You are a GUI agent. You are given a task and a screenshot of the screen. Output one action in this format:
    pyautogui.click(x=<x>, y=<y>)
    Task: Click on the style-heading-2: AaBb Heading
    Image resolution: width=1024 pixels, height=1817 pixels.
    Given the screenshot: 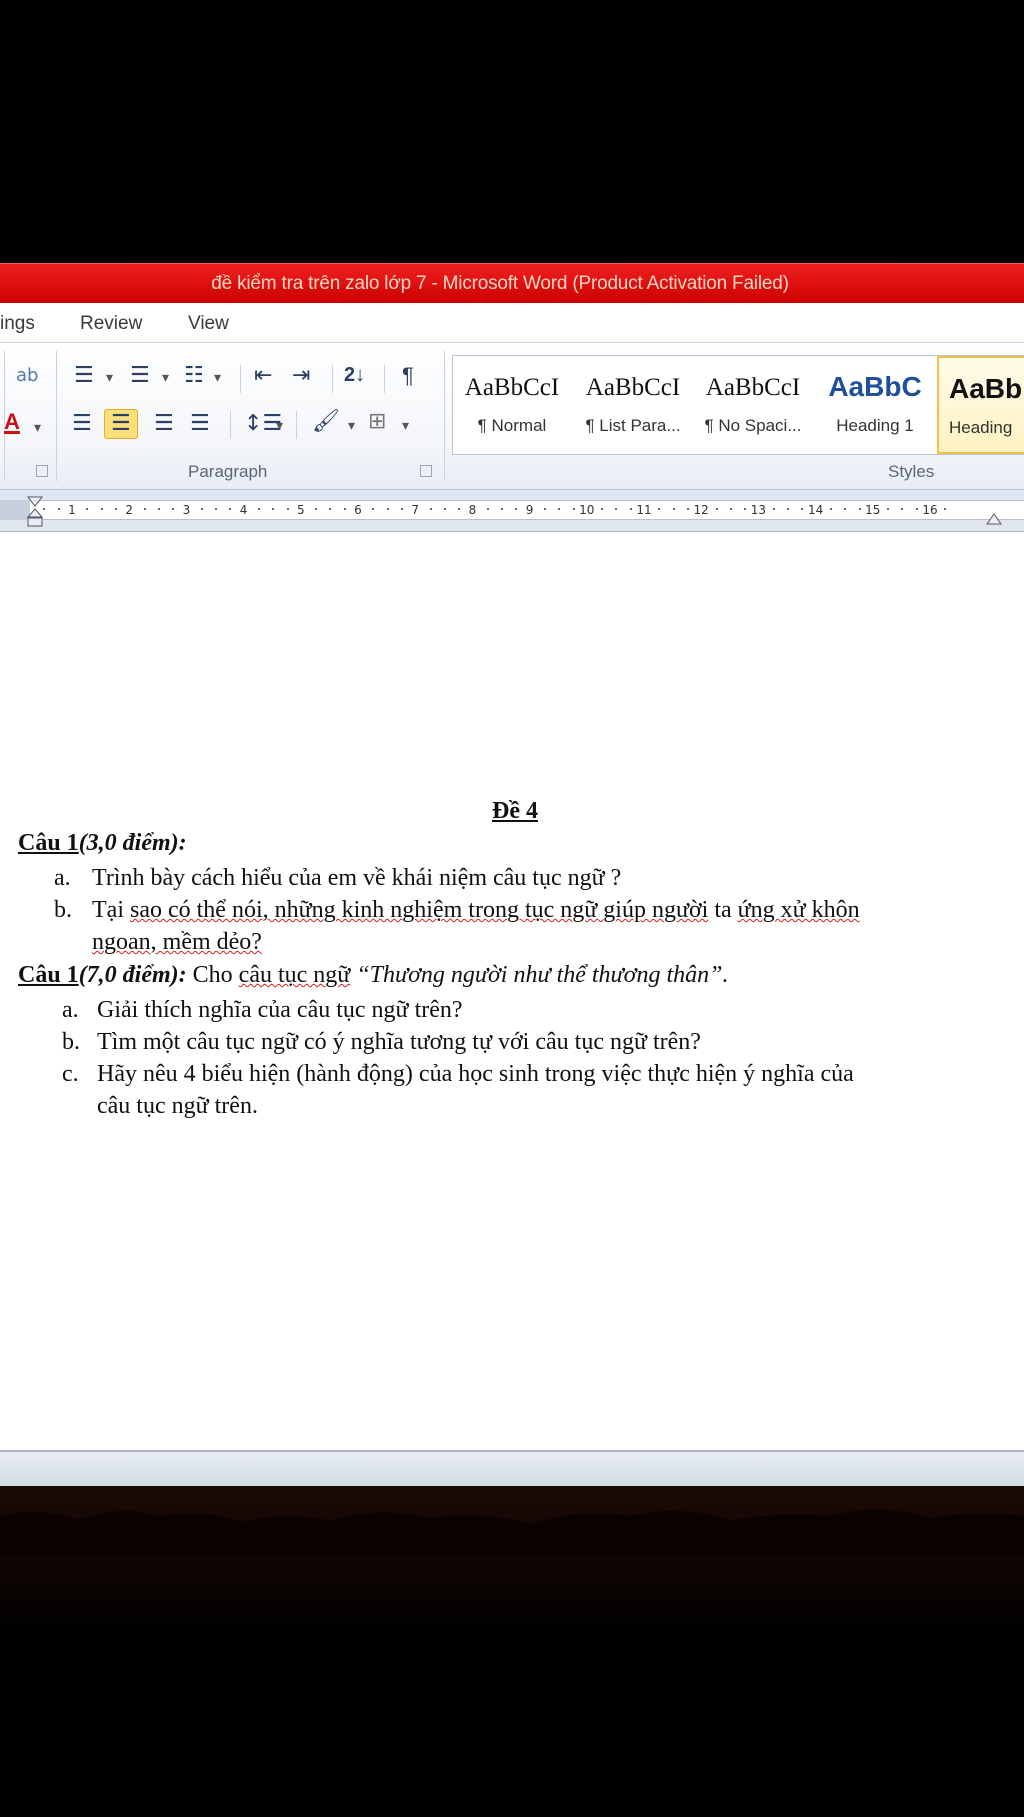 What is the action you would take?
    pyautogui.click(x=980, y=405)
    